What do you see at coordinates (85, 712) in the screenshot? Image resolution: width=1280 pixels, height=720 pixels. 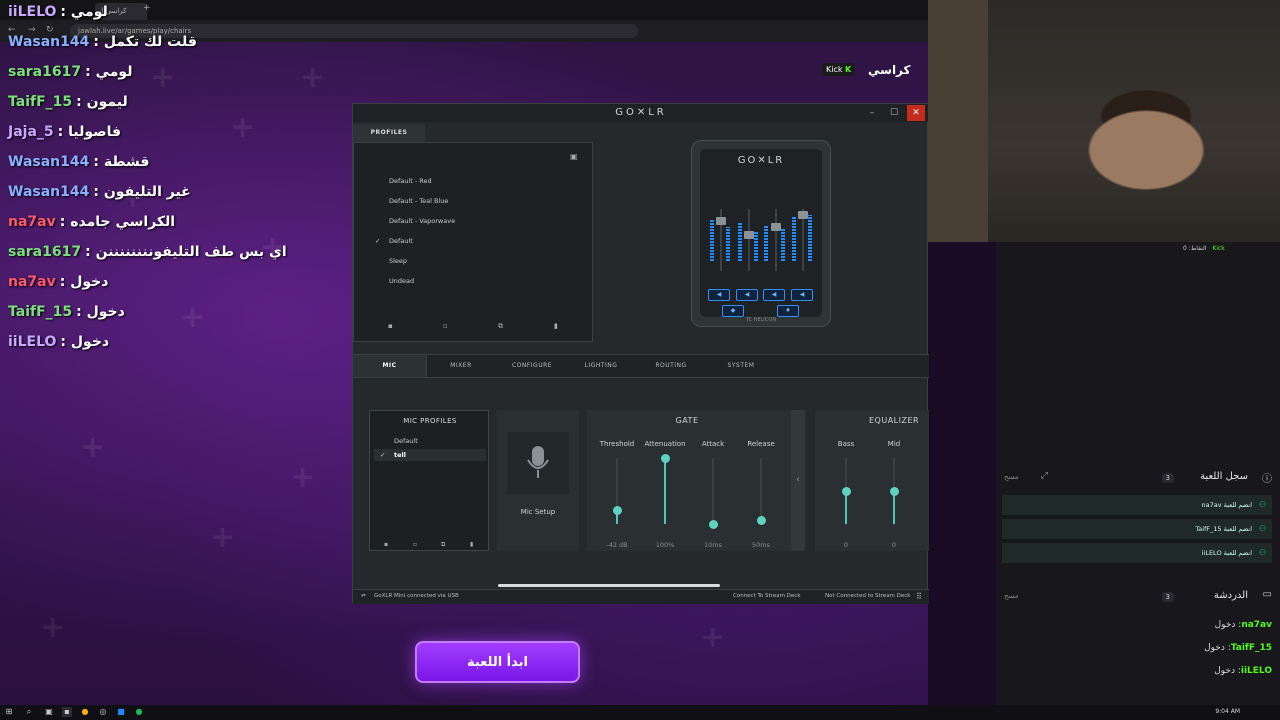 I see `chrome-icon: ●` at bounding box center [85, 712].